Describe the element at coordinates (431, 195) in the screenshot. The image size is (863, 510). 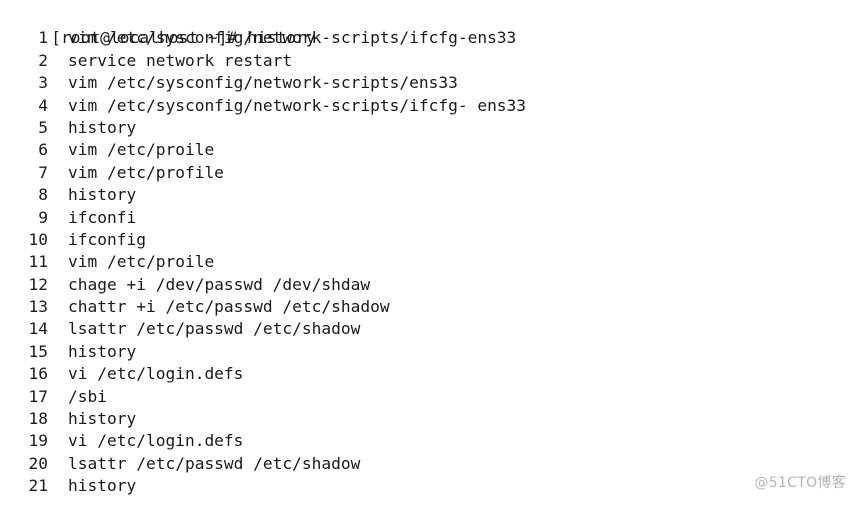
I see `history-row: 8 history` at that location.